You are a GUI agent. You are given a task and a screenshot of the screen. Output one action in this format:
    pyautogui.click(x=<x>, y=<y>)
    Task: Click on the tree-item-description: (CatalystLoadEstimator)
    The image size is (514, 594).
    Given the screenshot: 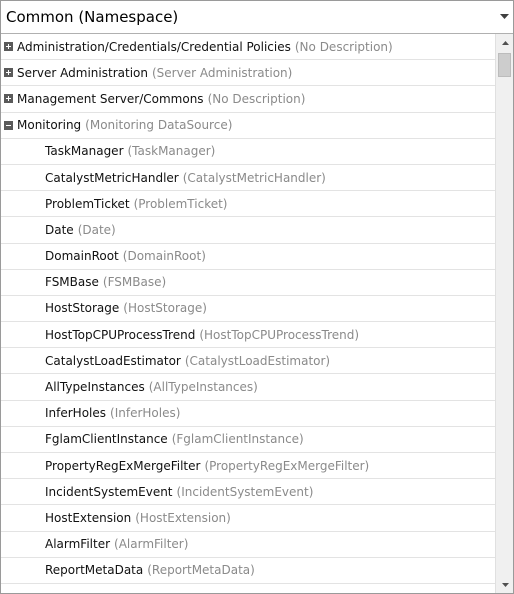 What is the action you would take?
    pyautogui.click(x=257, y=360)
    